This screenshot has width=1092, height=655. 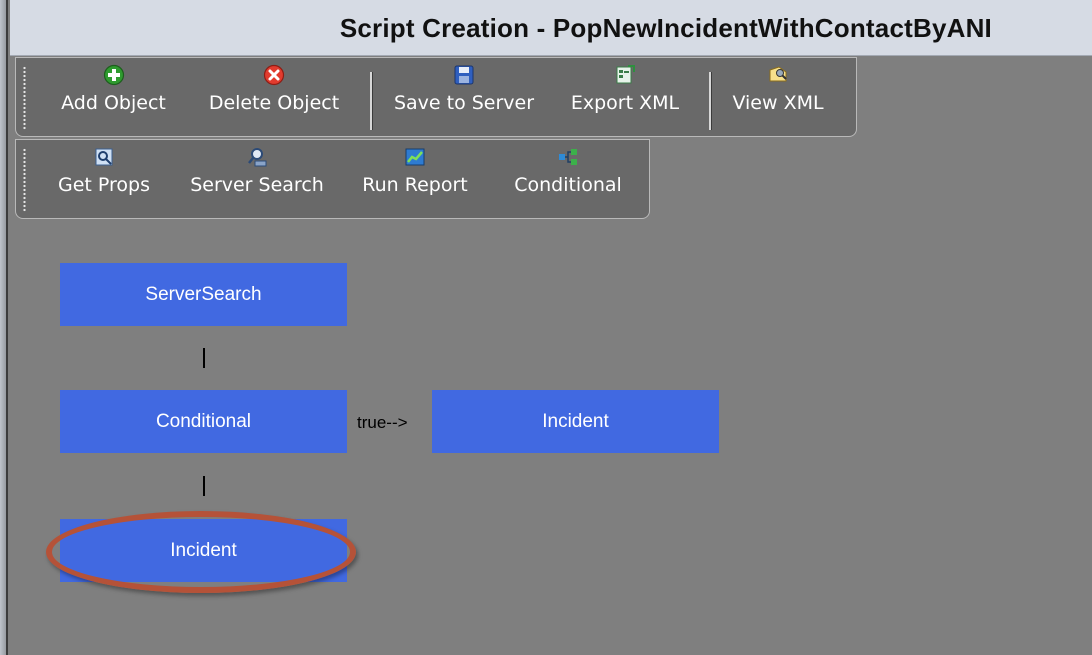 What do you see at coordinates (778, 74) in the screenshot?
I see `view-xml-icon` at bounding box center [778, 74].